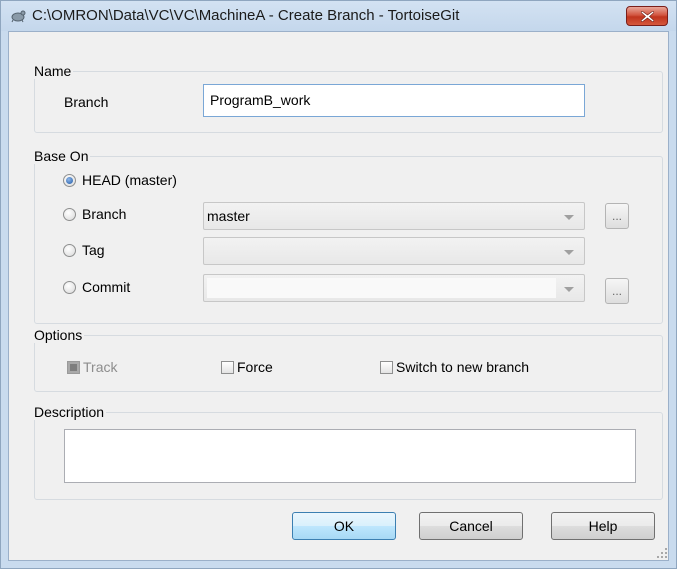 The height and width of the screenshot is (569, 677). What do you see at coordinates (69, 287) in the screenshot?
I see `commit-radio` at bounding box center [69, 287].